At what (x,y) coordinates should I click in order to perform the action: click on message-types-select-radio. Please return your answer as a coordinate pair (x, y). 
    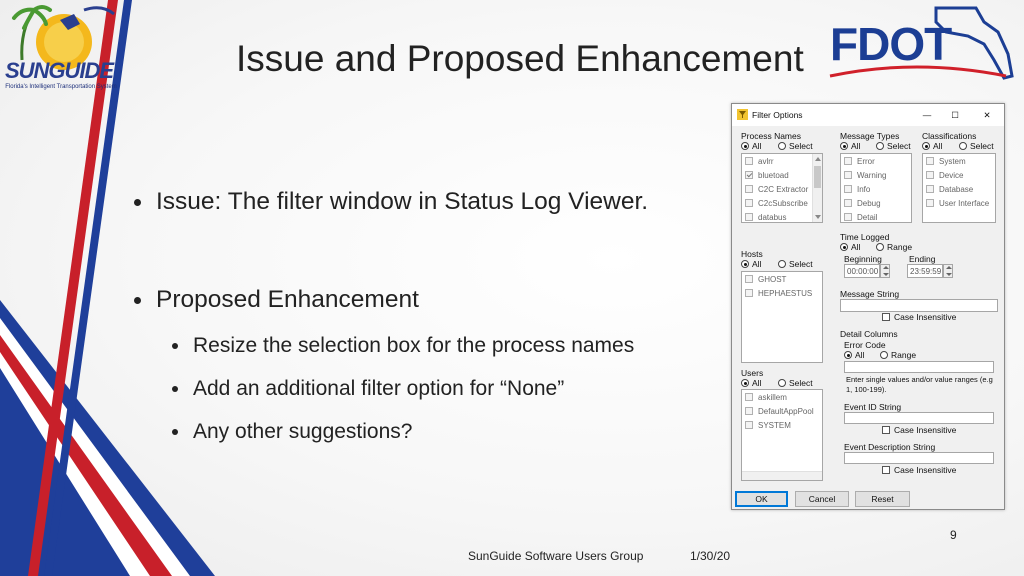
    Looking at the image, I should click on (880, 146).